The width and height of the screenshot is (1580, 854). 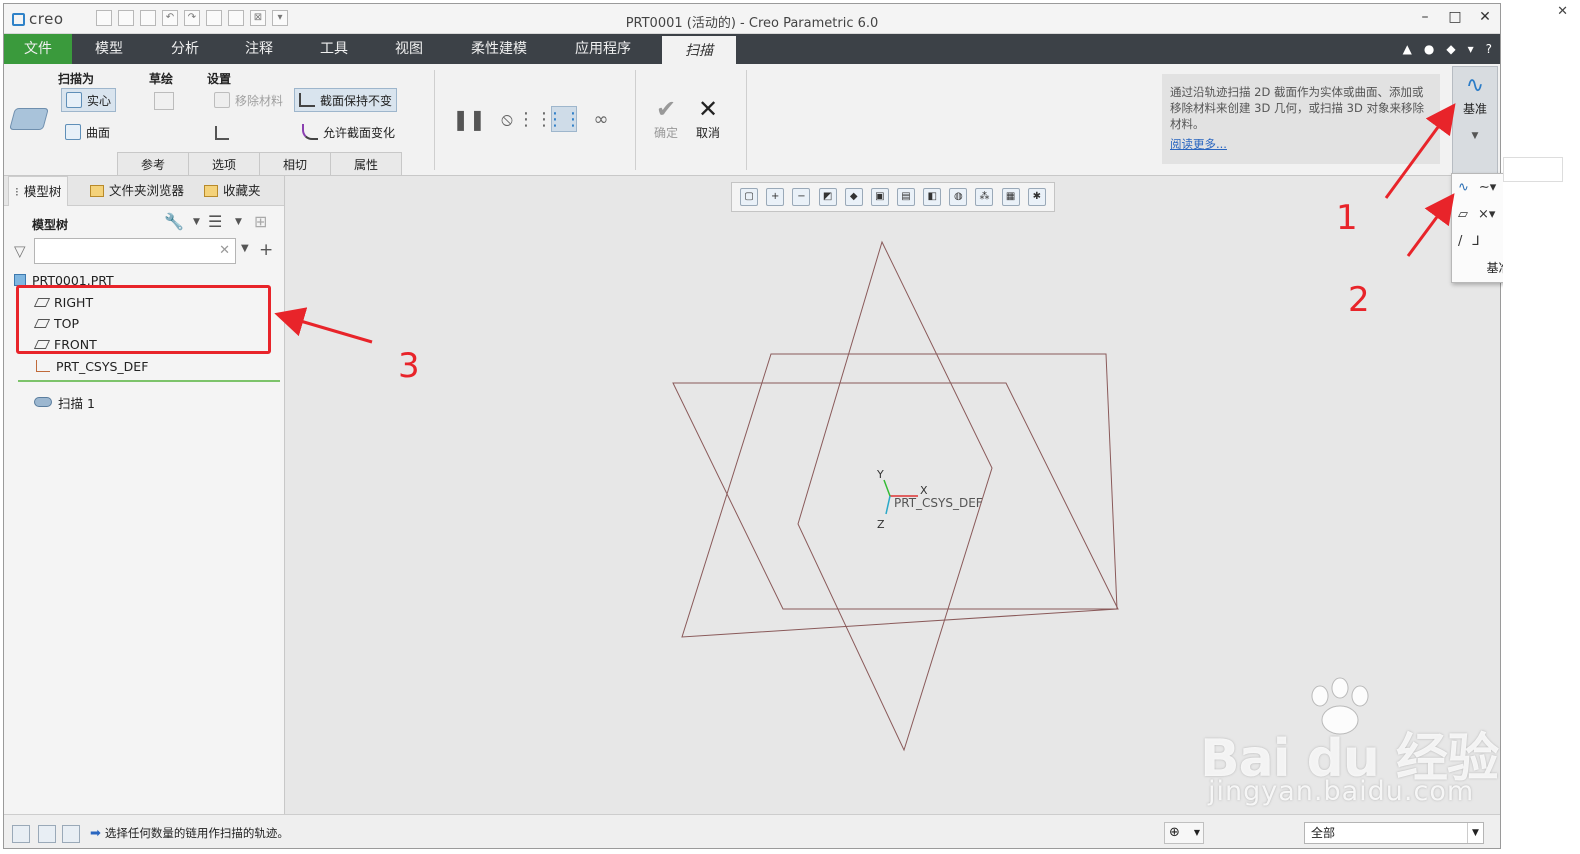 What do you see at coordinates (666, 133) in the screenshot?
I see `ok-label: 确定` at bounding box center [666, 133].